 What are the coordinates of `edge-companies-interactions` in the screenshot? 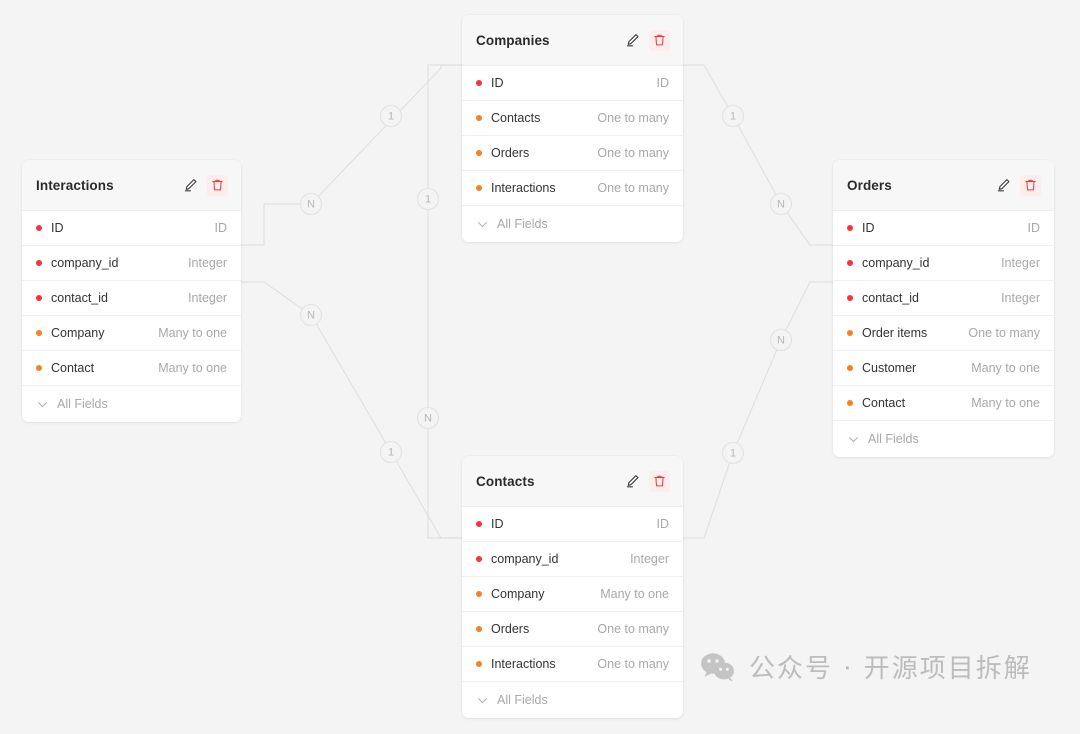 It's located at (351, 155).